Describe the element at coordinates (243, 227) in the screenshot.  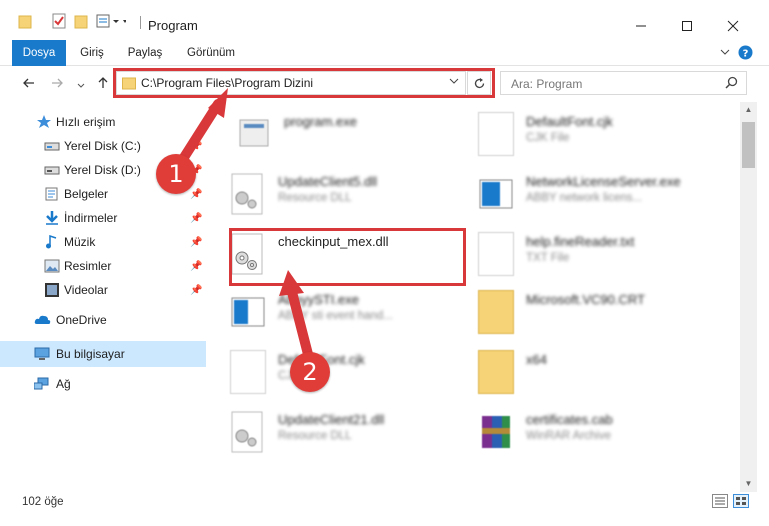
I see `annotation-arrows` at that location.